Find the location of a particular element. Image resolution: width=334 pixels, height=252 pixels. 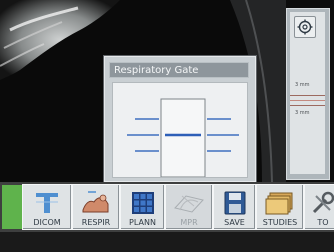

dicom-icon is located at coordinates (47, 203).